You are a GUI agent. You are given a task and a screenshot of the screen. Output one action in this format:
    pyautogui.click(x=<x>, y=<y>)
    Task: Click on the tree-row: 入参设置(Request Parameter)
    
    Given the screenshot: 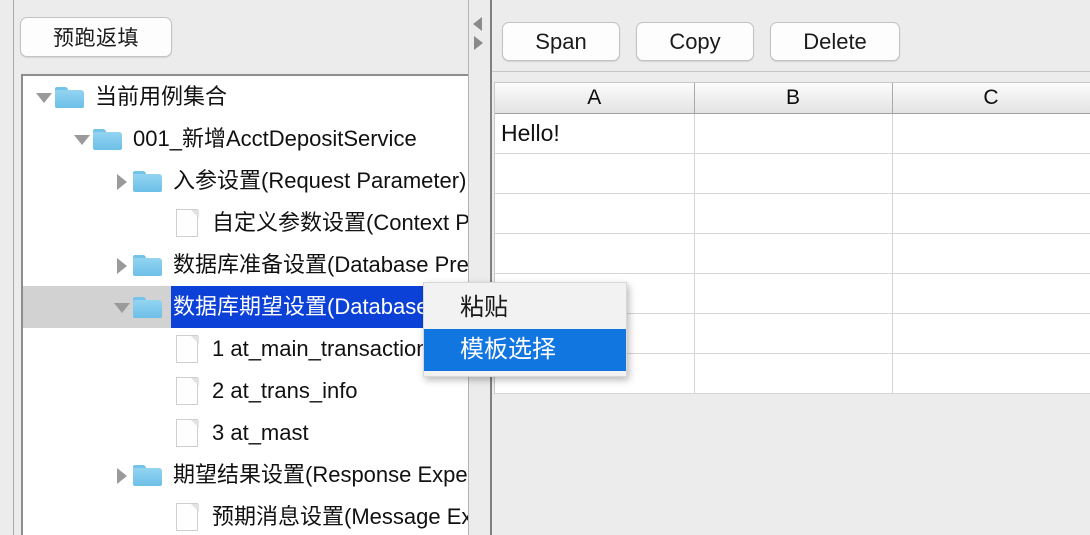 What is the action you would take?
    pyautogui.click(x=250, y=181)
    